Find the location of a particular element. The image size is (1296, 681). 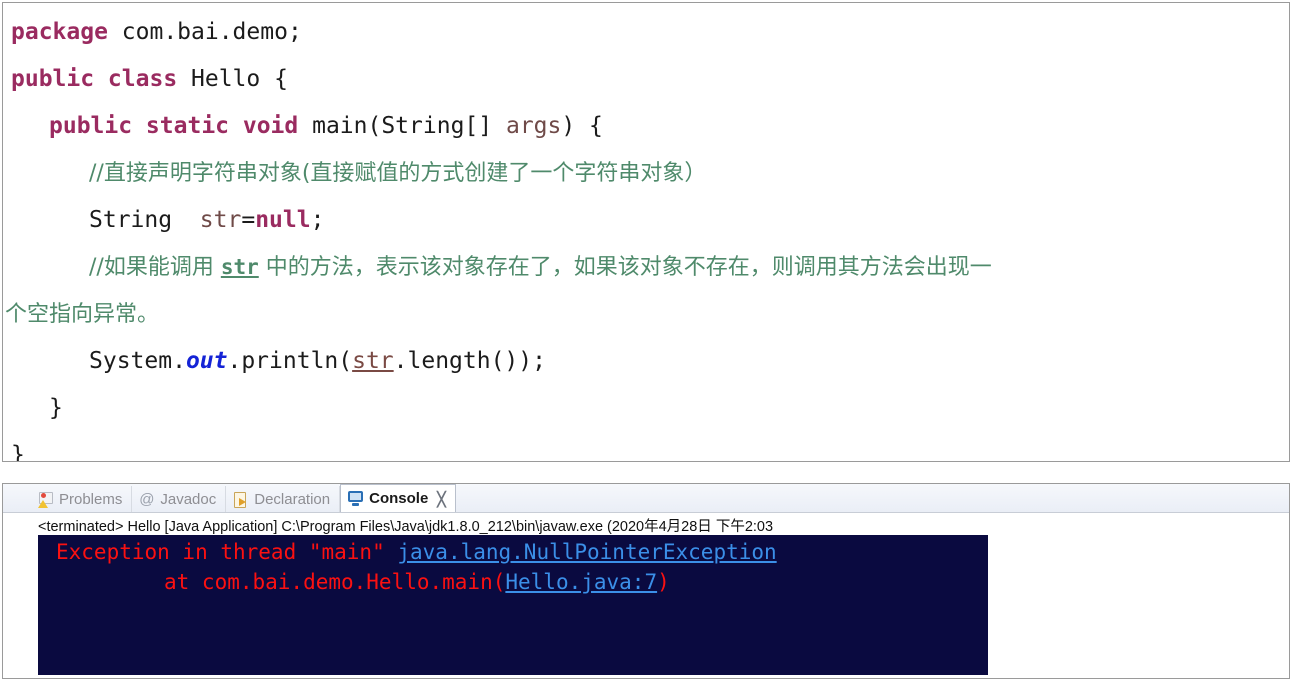

code-token-kw: public class is located at coordinates (94, 79).